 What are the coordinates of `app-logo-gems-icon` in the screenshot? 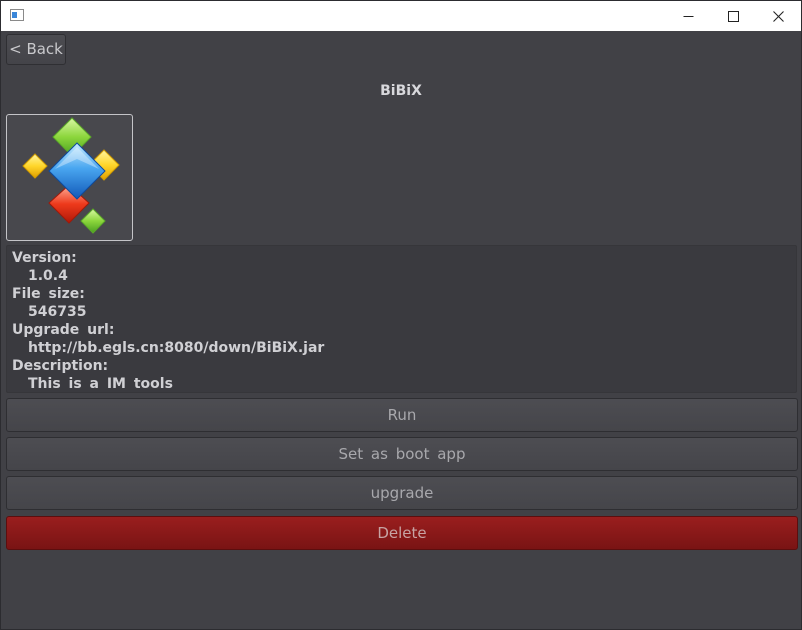 It's located at (71, 175).